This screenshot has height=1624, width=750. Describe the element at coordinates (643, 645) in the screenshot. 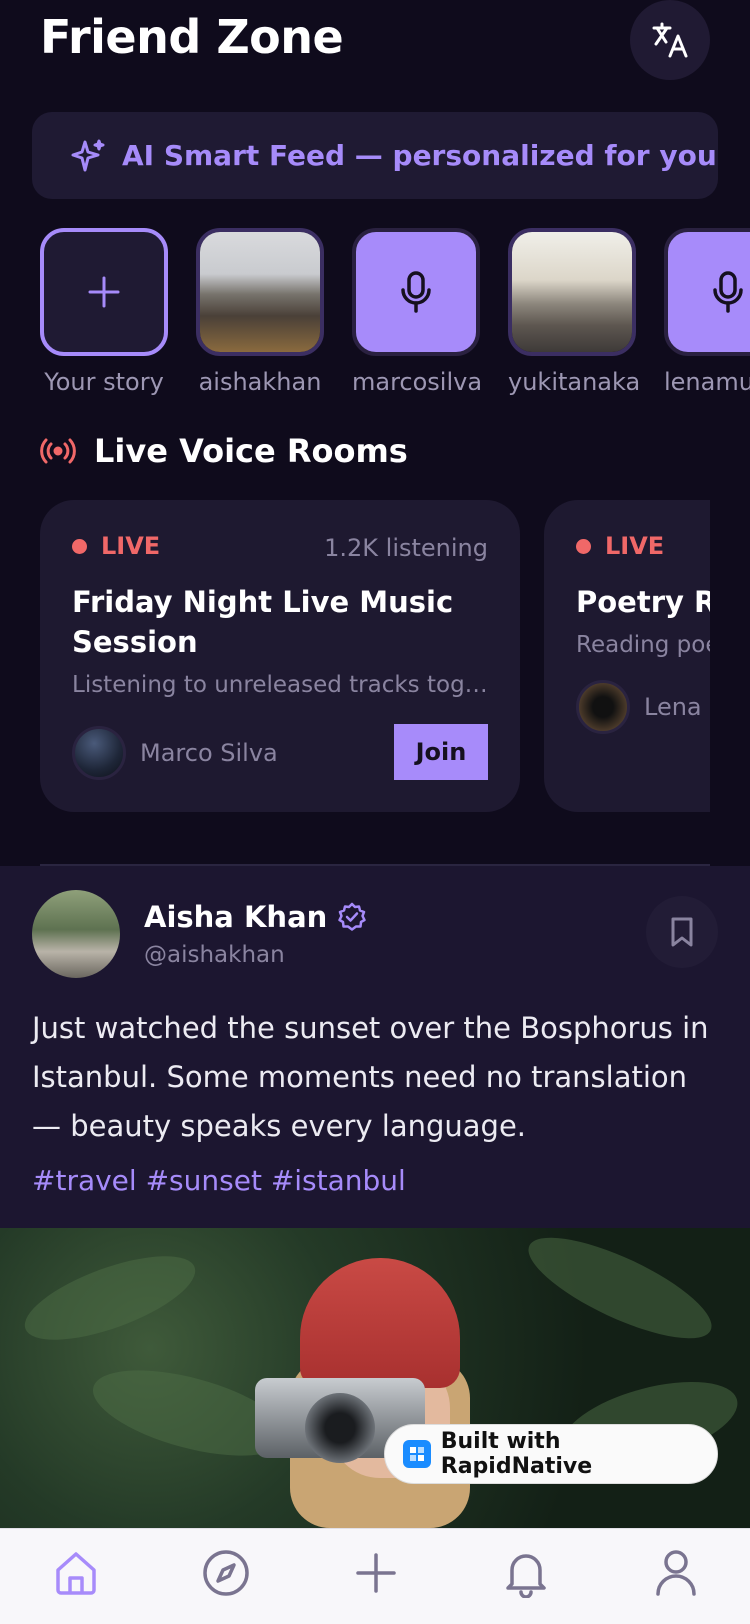

I see `room-description: Reading poe` at that location.